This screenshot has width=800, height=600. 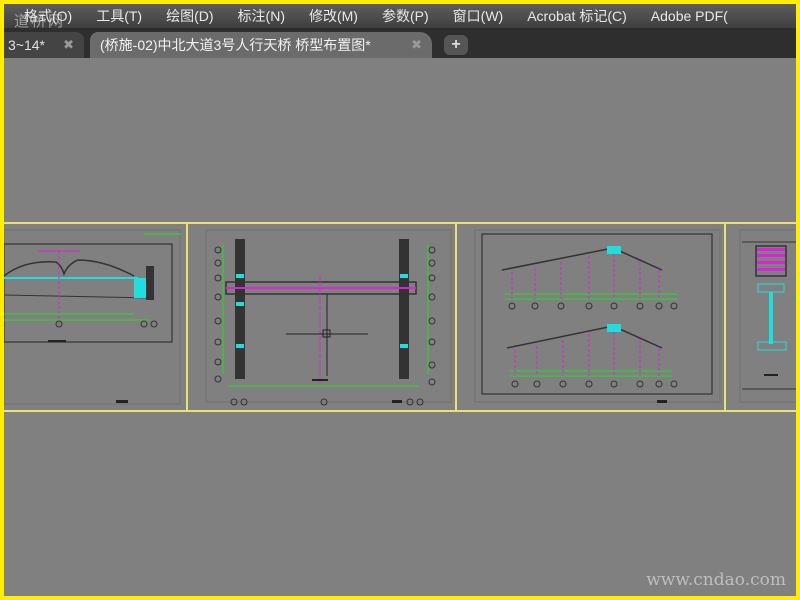 What do you see at coordinates (405, 16) in the screenshot?
I see `menu-parameters: 参数(P)` at bounding box center [405, 16].